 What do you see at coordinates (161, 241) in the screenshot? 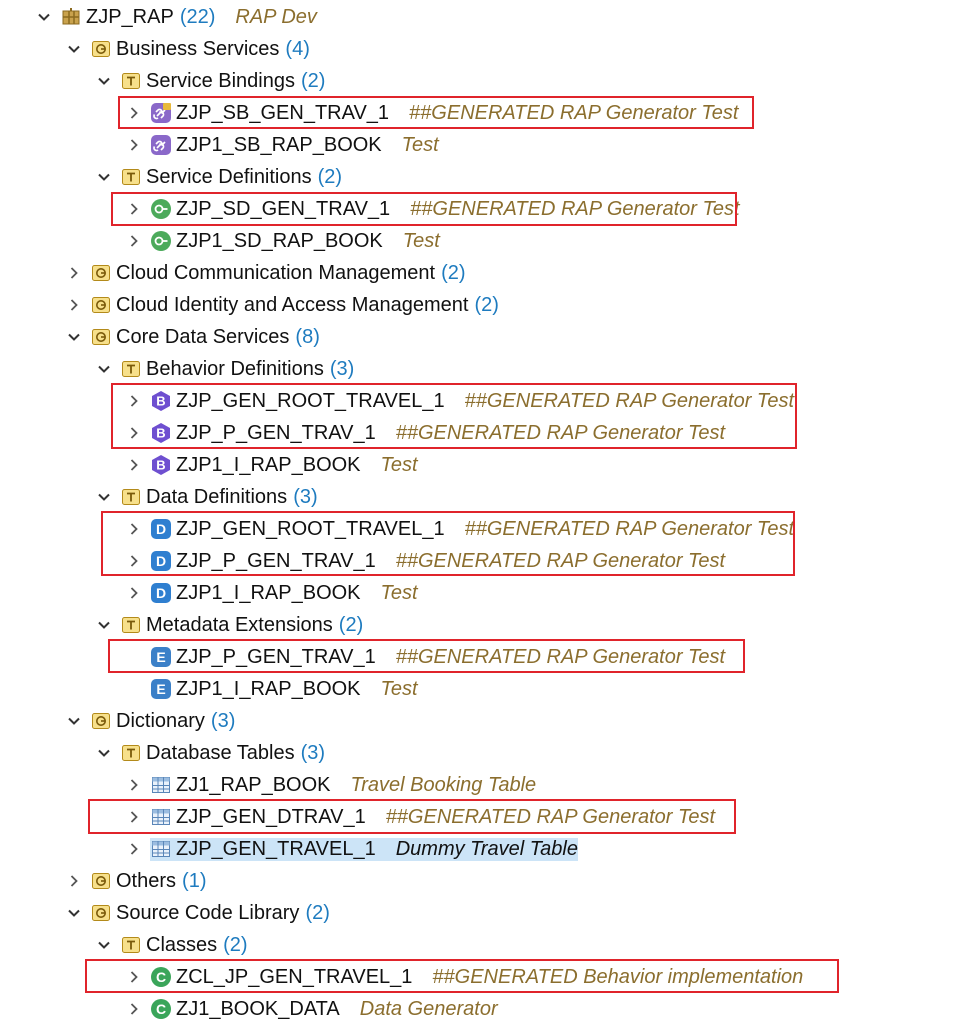
I see `service-definition-icon` at bounding box center [161, 241].